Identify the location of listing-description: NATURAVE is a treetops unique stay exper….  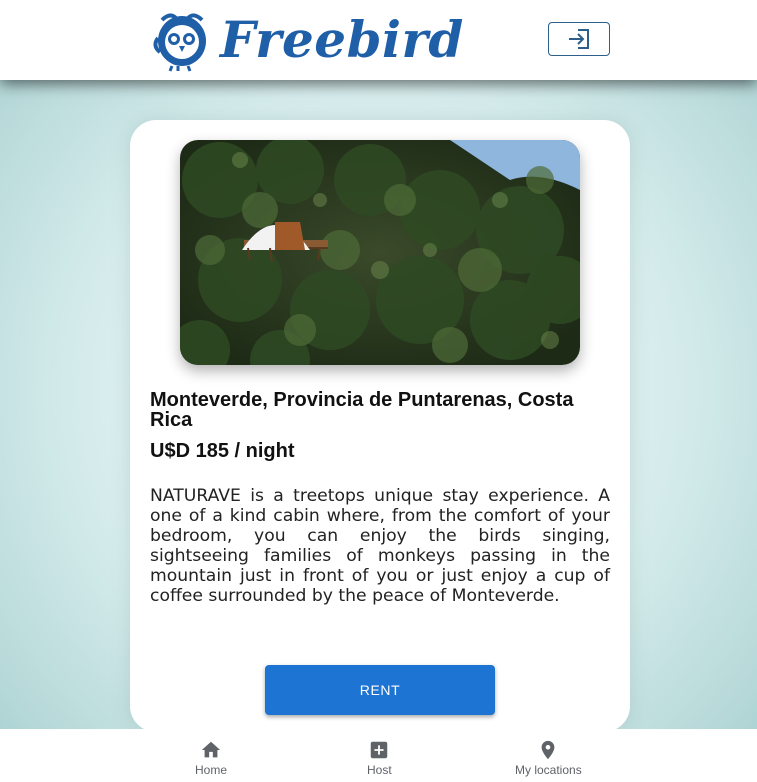
(380, 546).